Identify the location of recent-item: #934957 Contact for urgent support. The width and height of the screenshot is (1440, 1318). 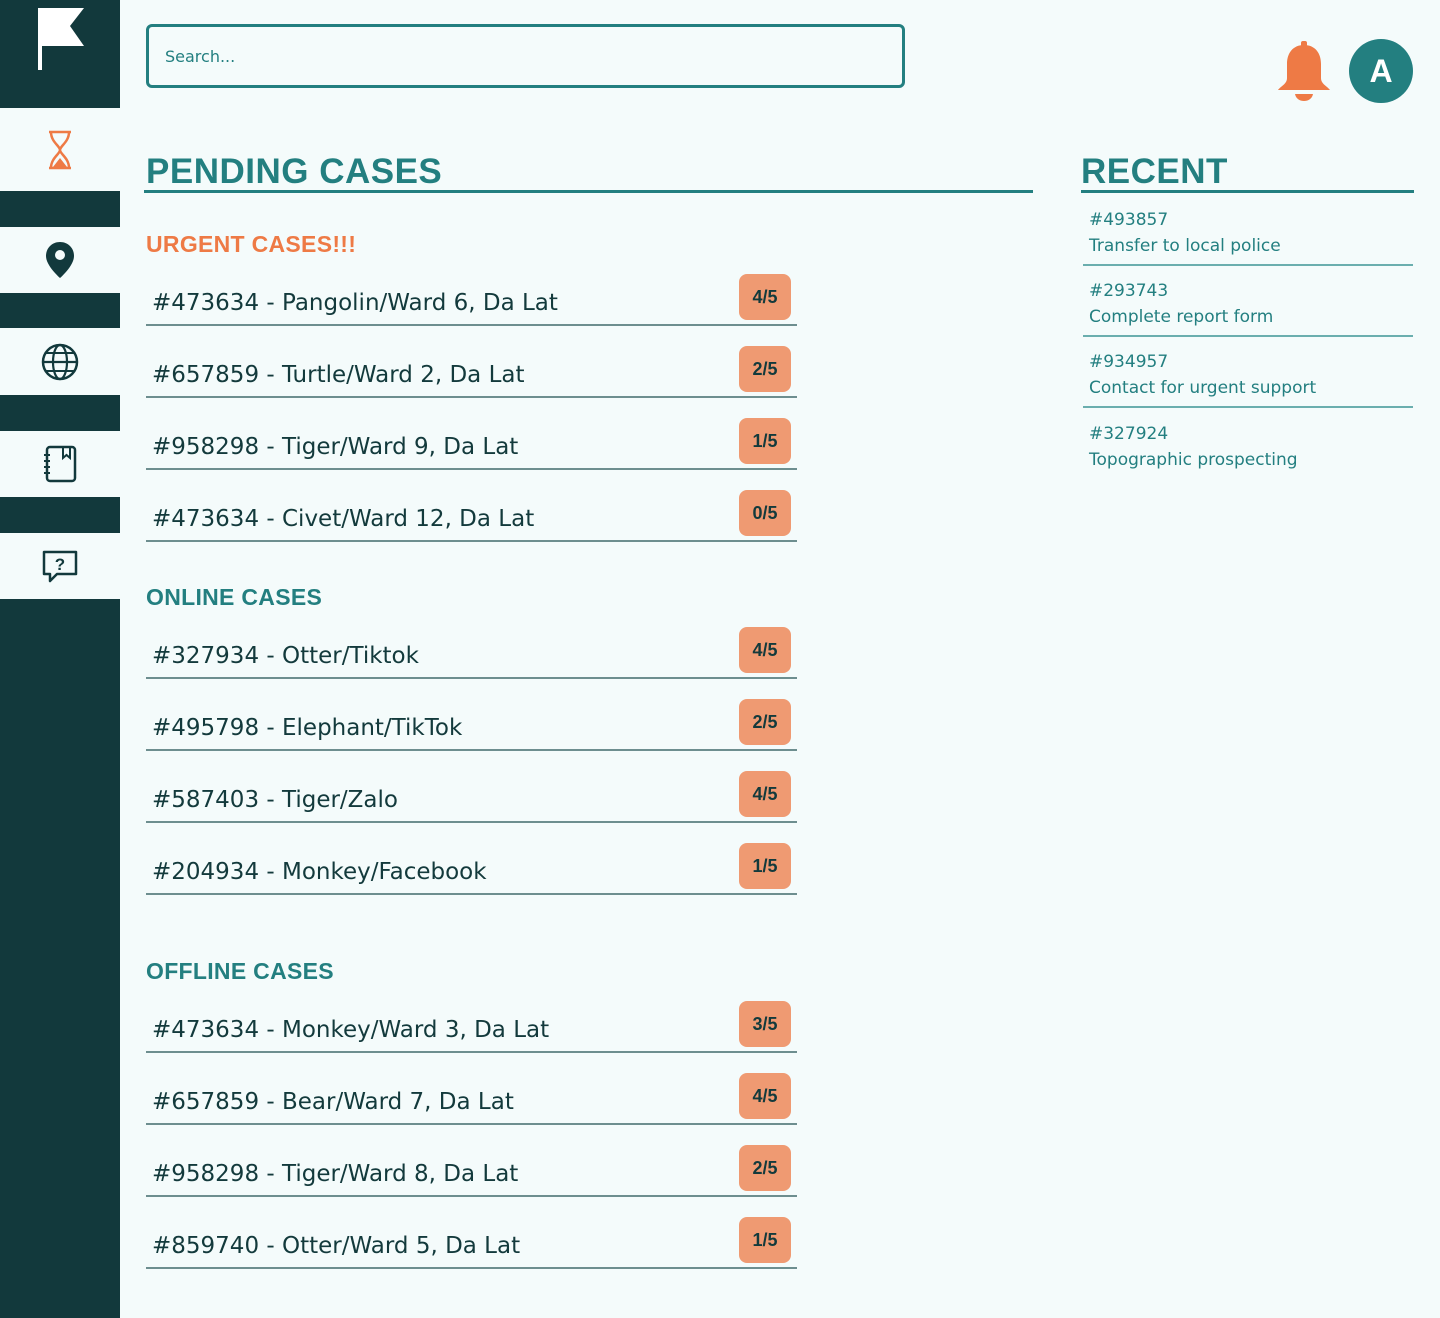
(1248, 379).